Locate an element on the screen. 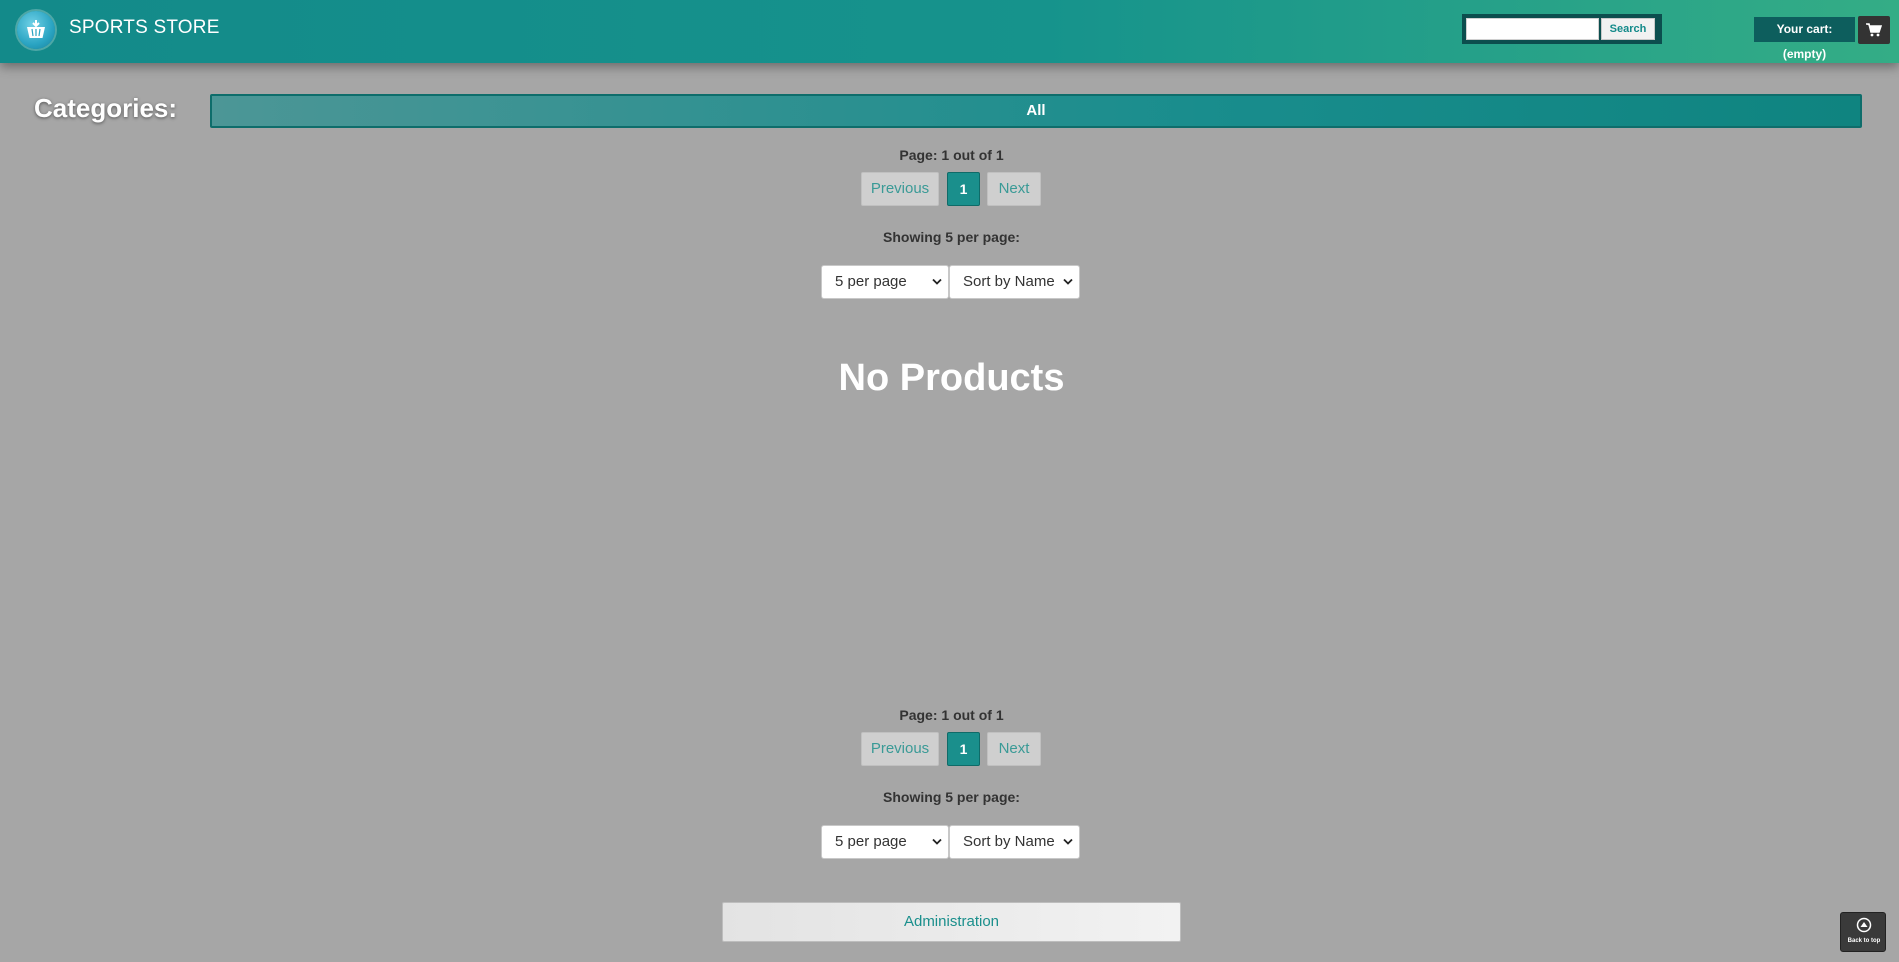  back-to-top-icon is located at coordinates (1864, 925).